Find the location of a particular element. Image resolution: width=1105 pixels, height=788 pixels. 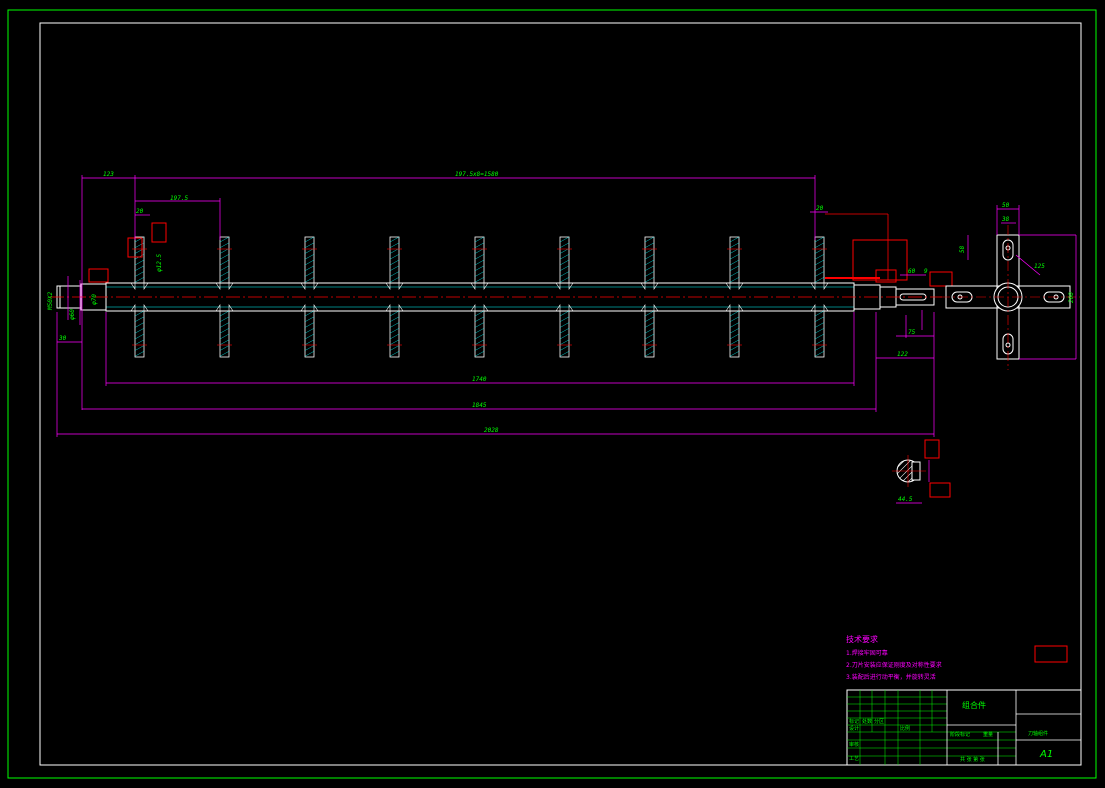

end-view: 50 38 58 125 260 is located at coordinates (1010, 286).